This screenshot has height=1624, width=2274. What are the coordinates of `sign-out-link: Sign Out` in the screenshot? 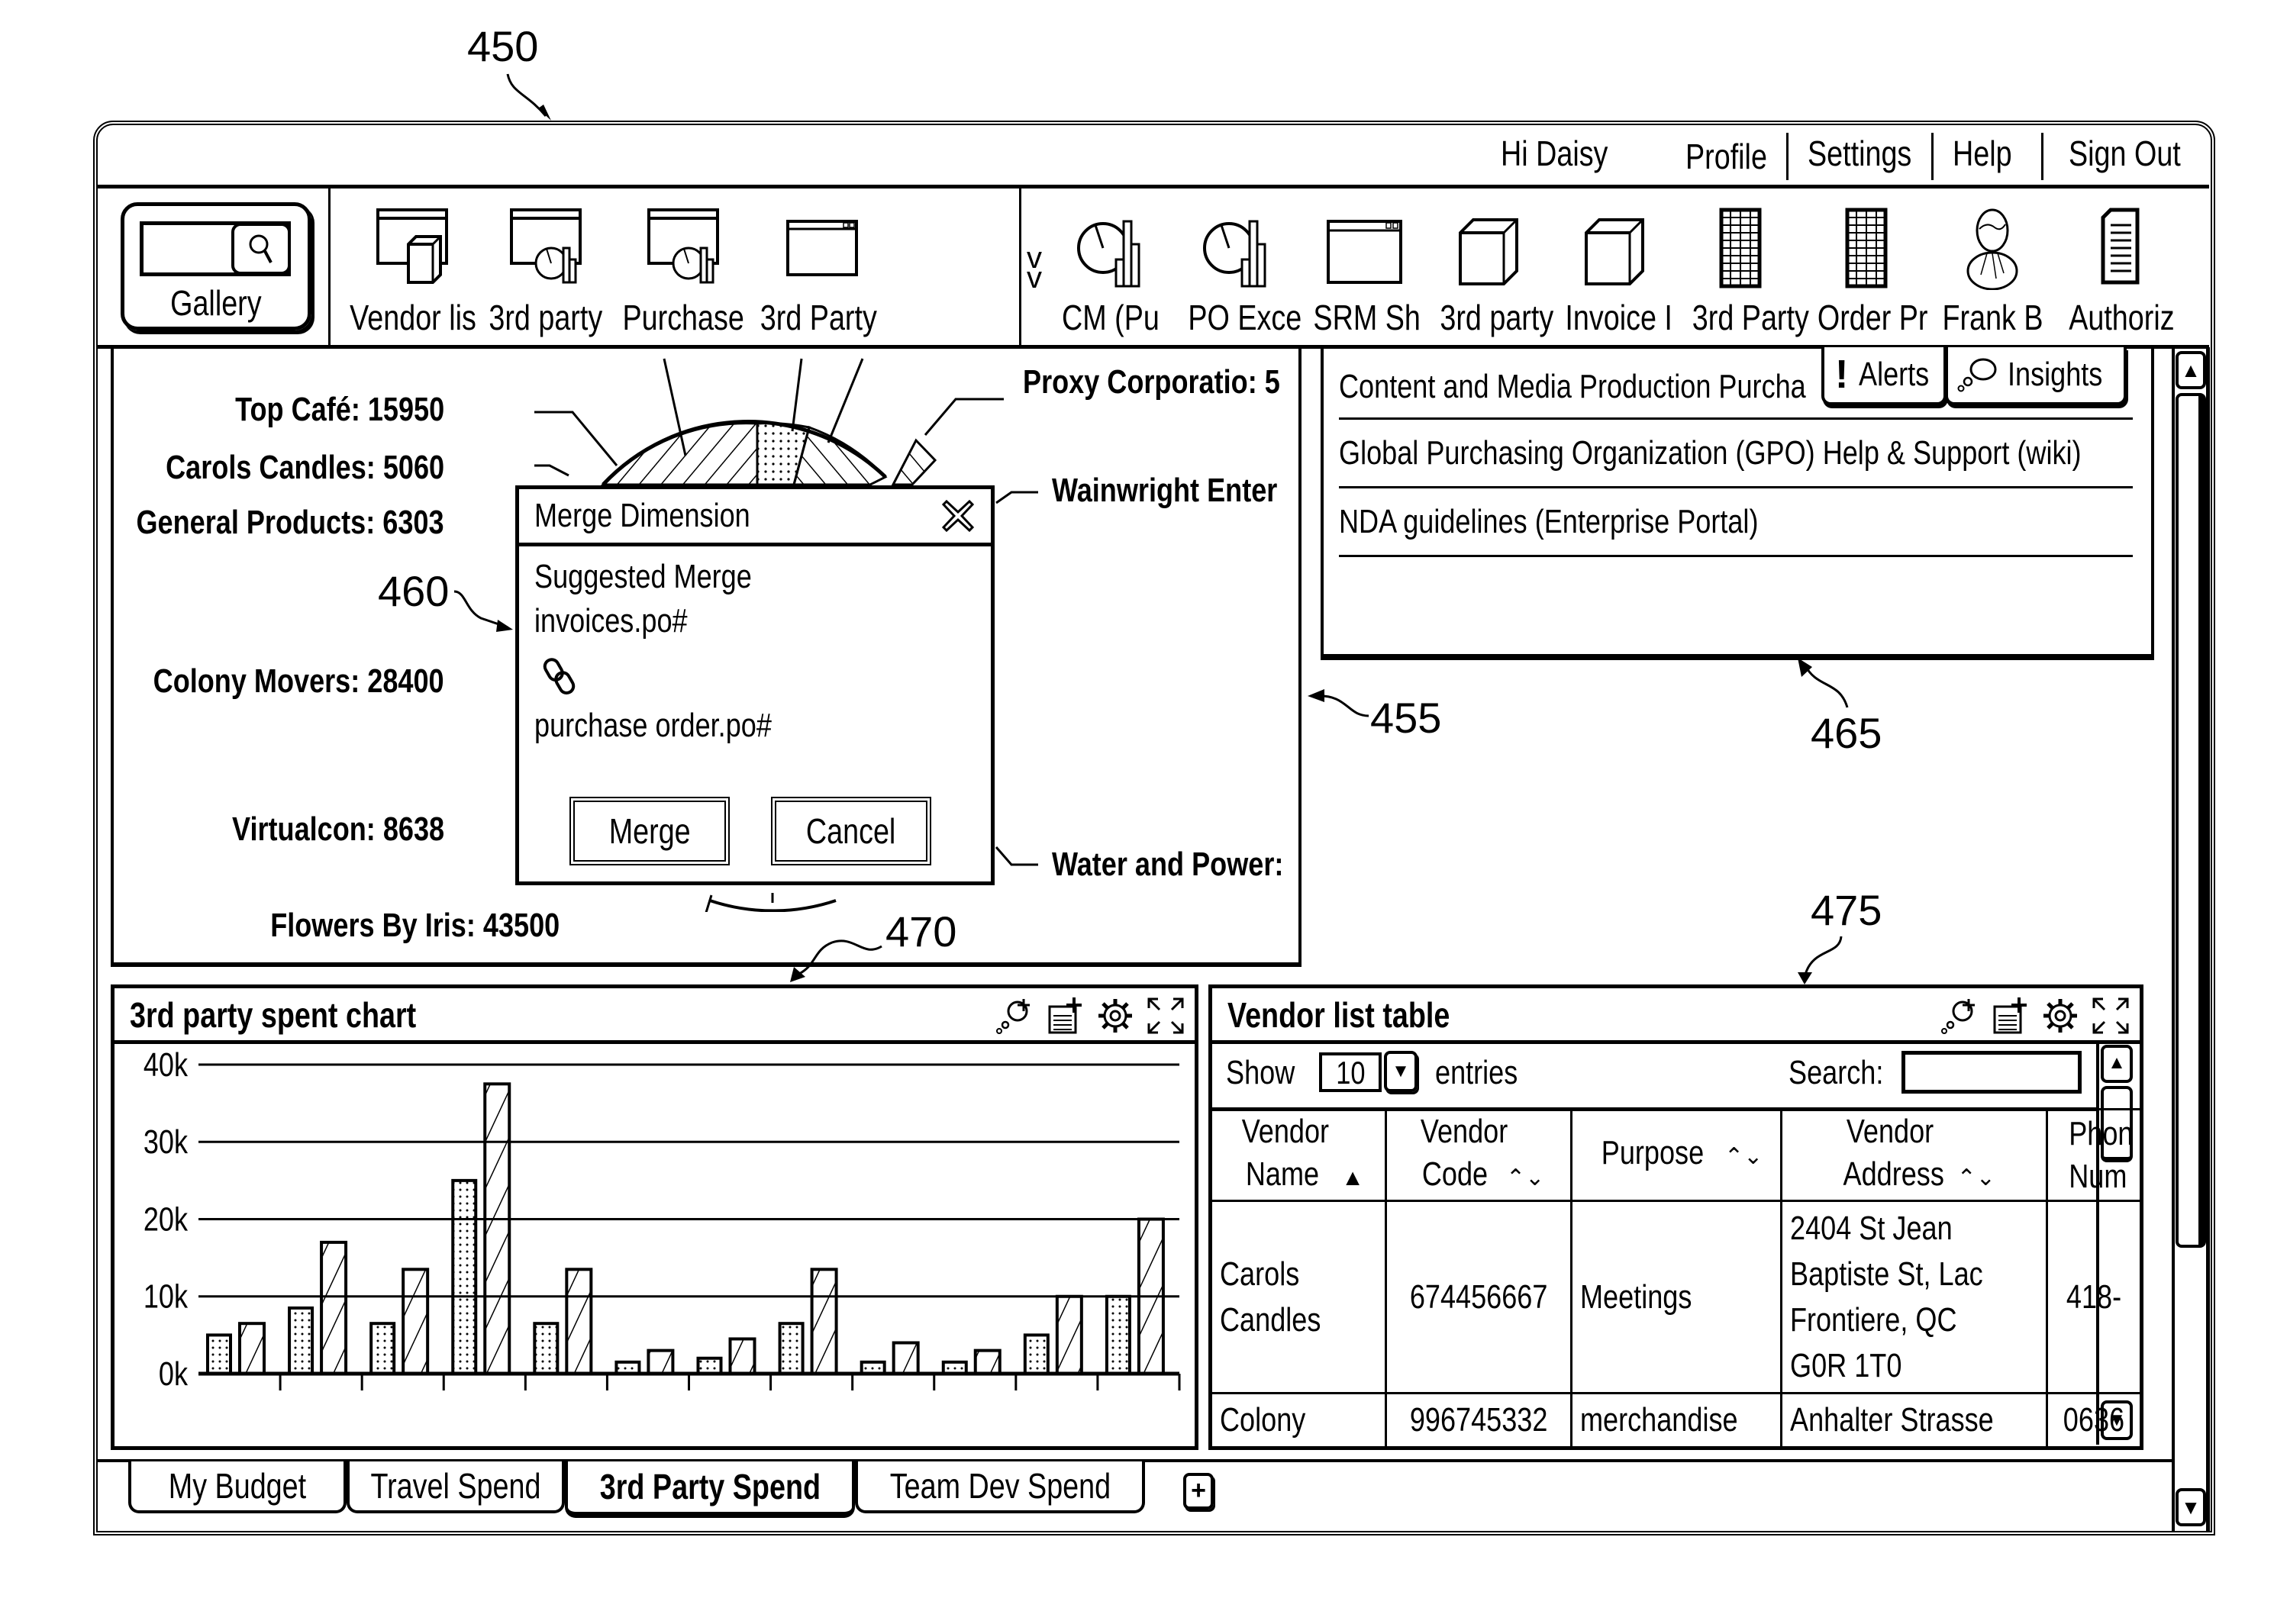 It's located at (2137, 153).